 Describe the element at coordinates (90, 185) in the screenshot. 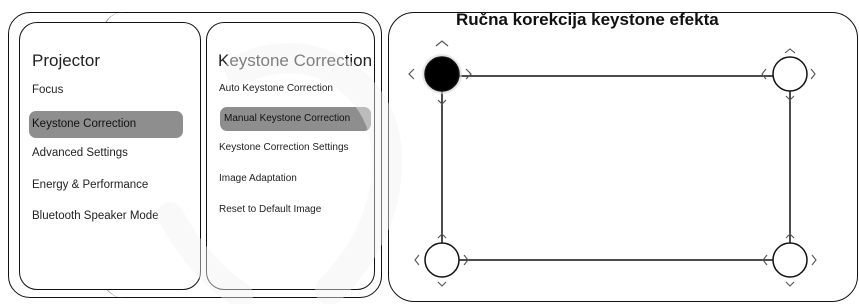

I see `menu-item-energy-performance: Energy & Performance` at that location.